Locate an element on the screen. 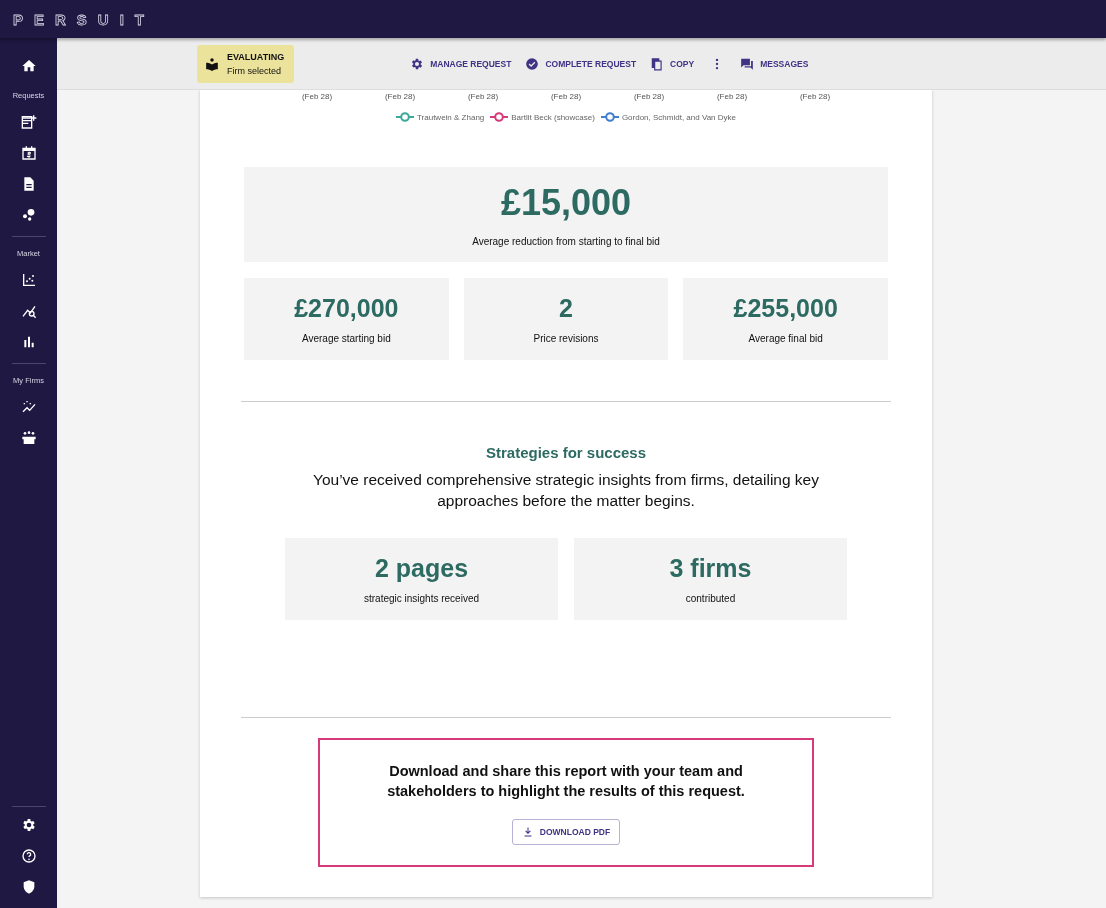 The image size is (1106, 908). action-button: COMPLETE REQUEST is located at coordinates (581, 63).